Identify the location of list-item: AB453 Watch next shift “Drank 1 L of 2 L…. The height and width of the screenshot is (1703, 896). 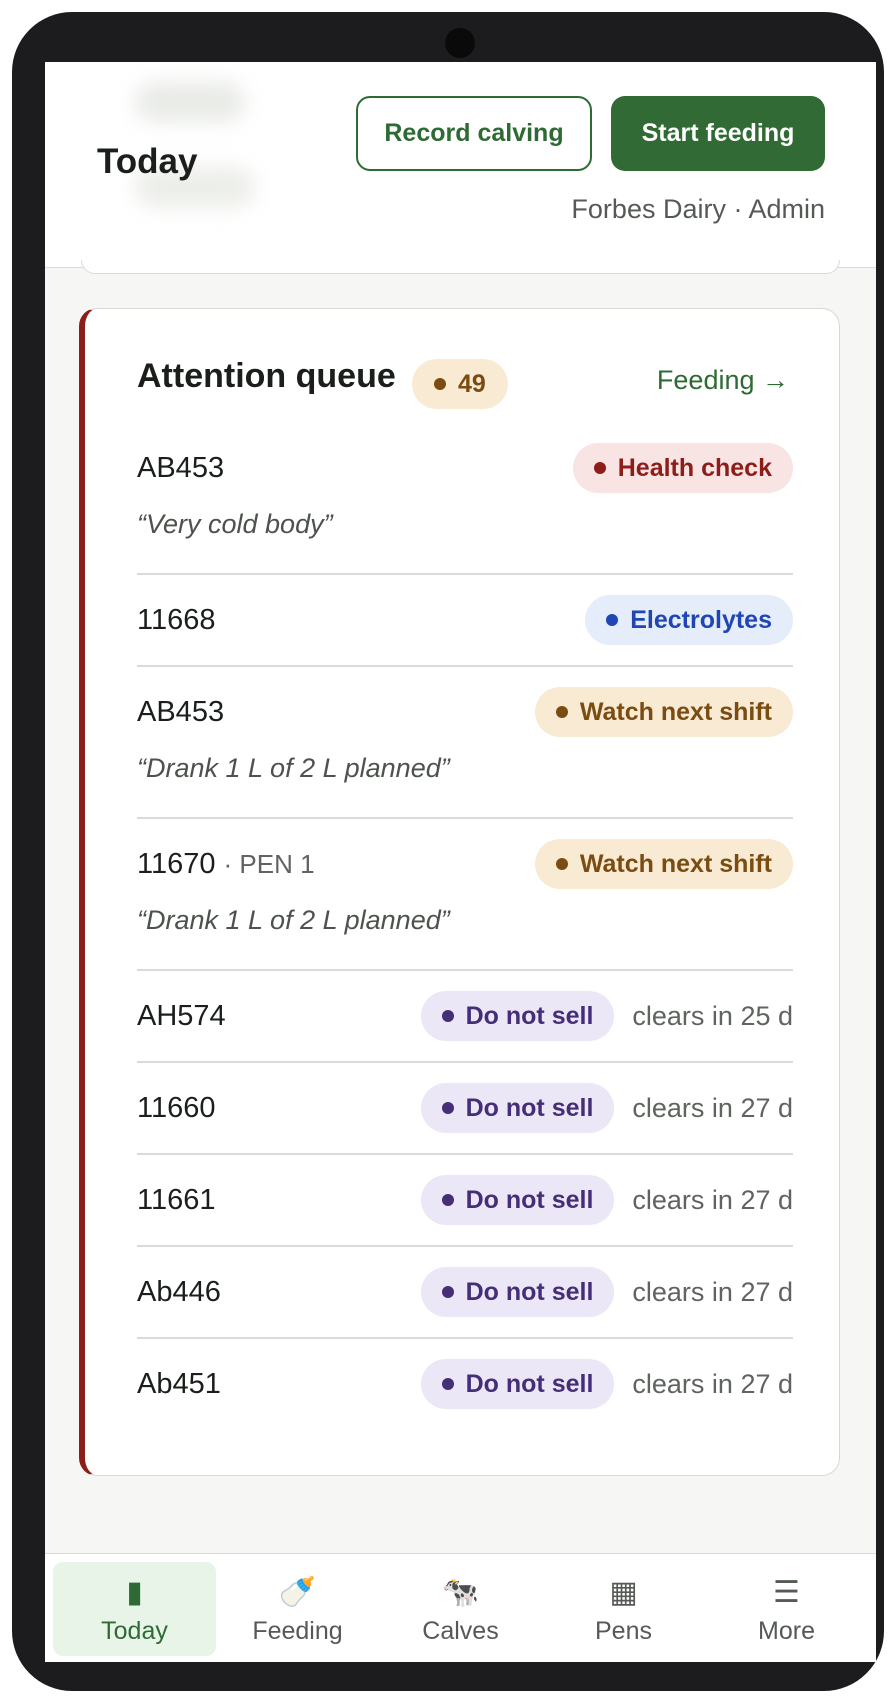
(465, 743).